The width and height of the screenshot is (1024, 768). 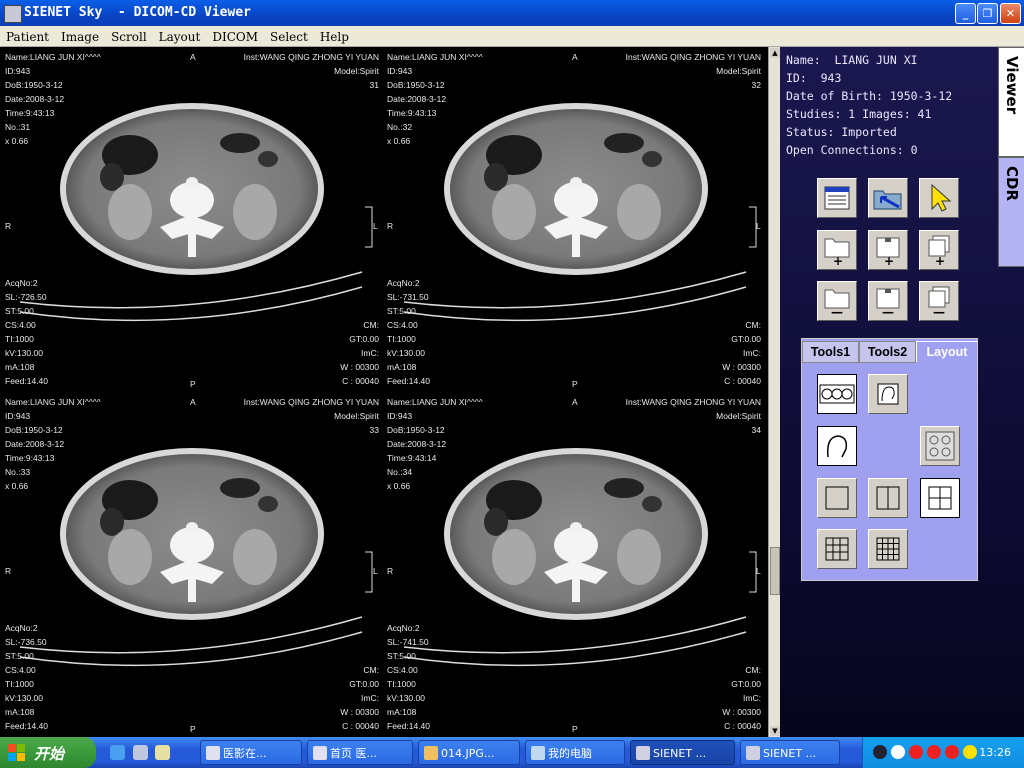 I want to click on window-title-bar: SIENET Sky - DICOM-CD Viewer _ ❐ ✕, so click(x=512, y=13).